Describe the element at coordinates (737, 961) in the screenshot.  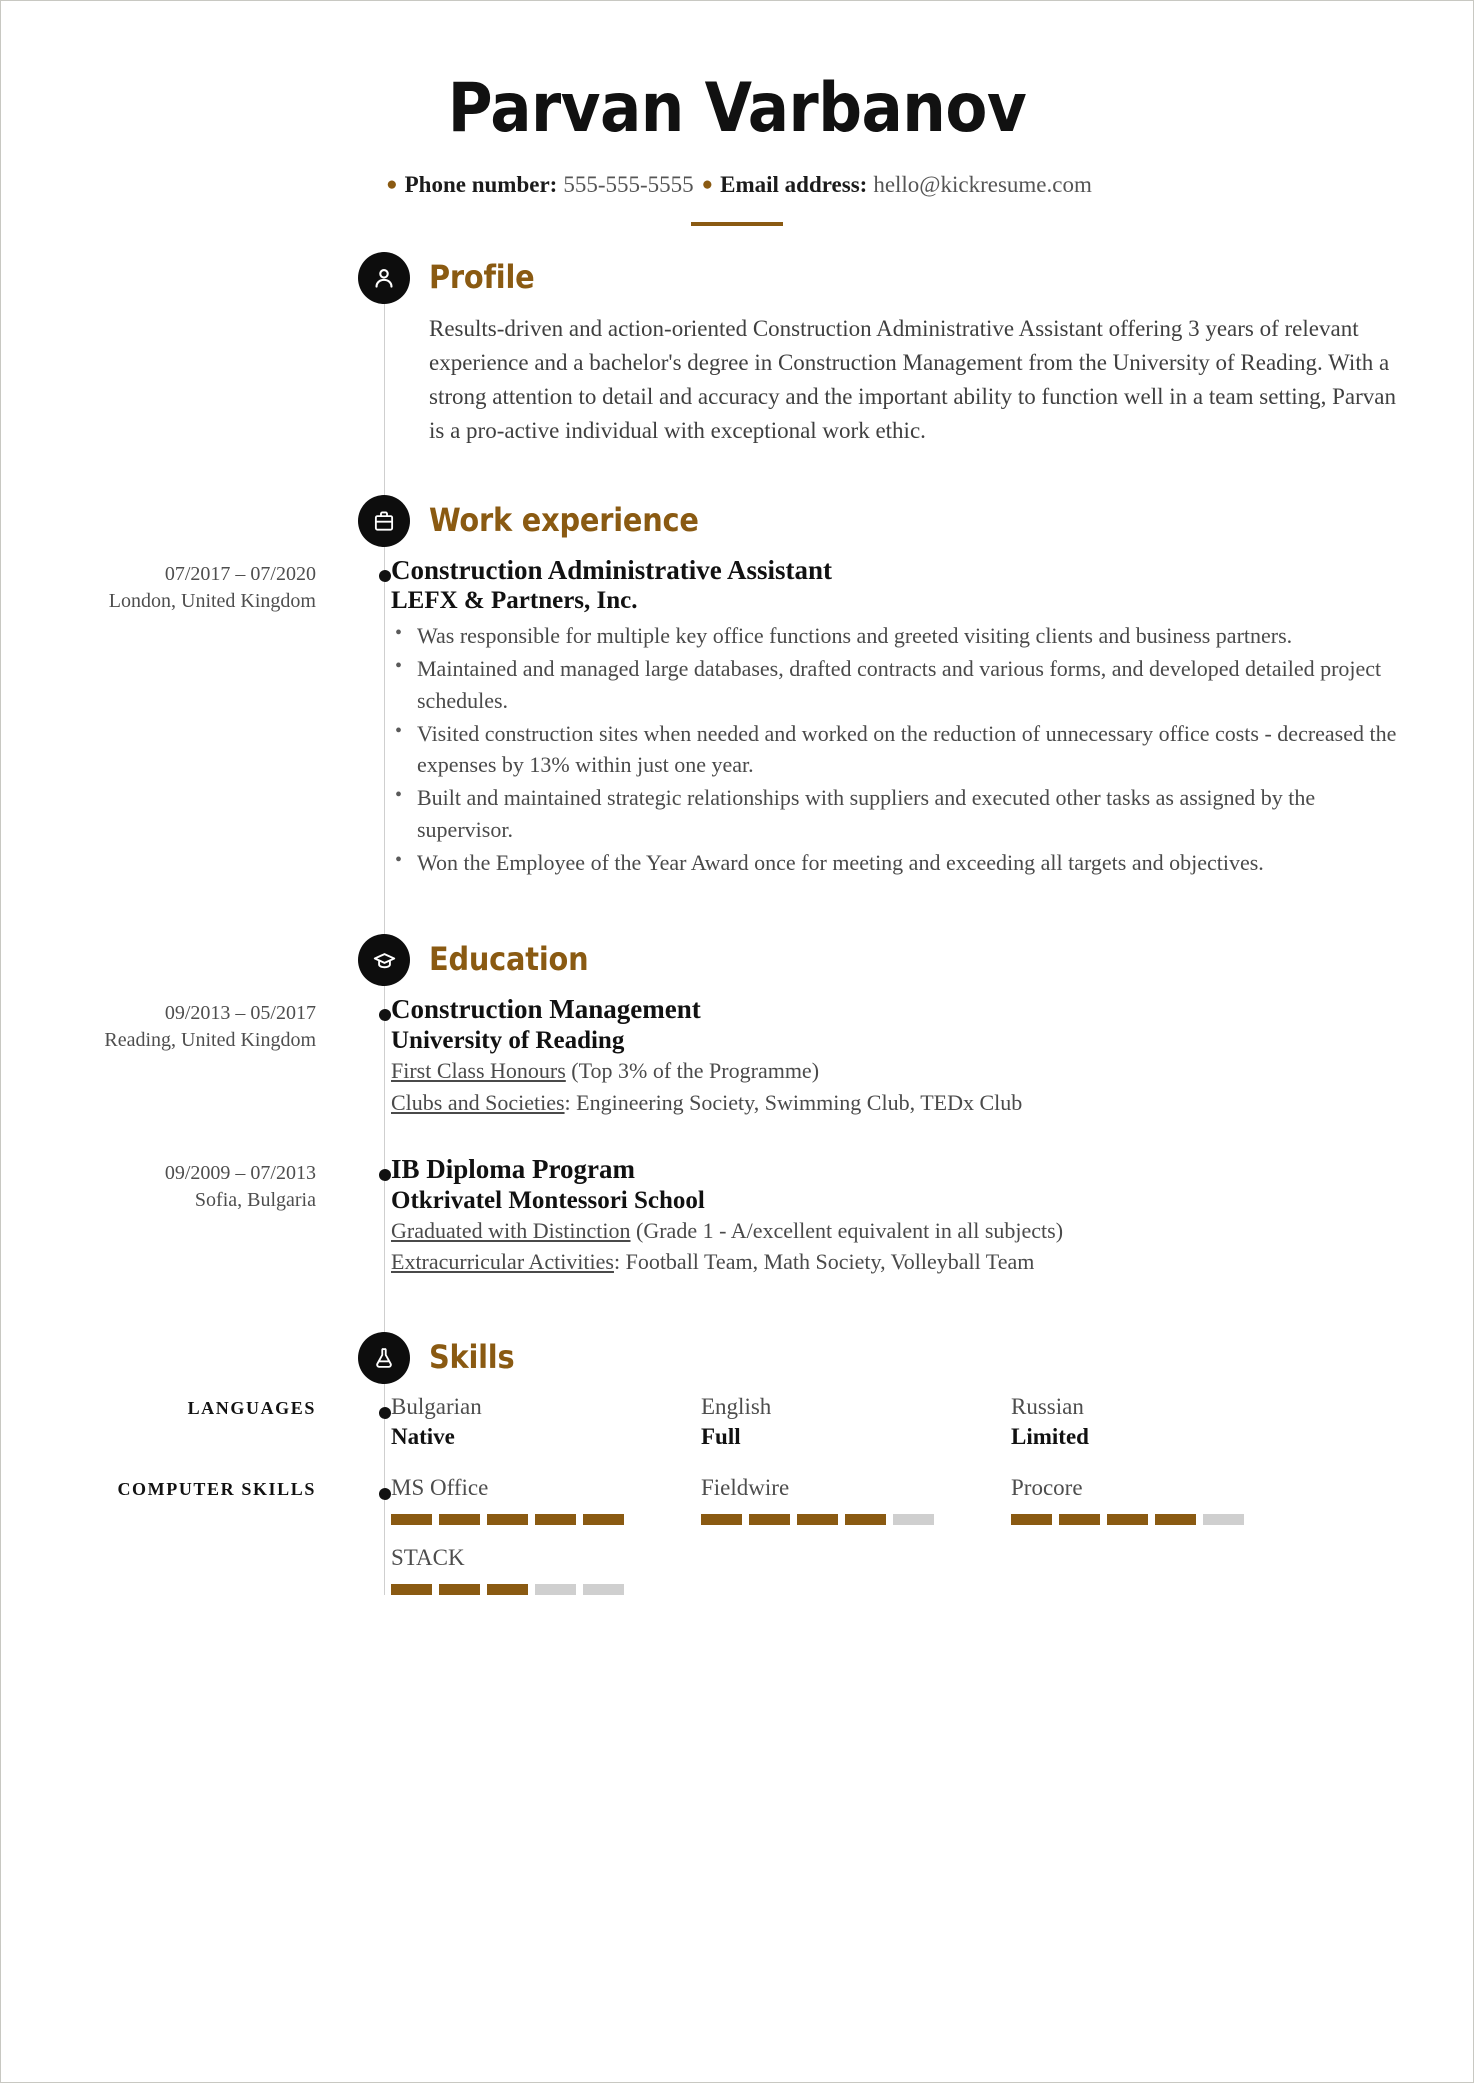
I see `section-header-education: Education` at that location.